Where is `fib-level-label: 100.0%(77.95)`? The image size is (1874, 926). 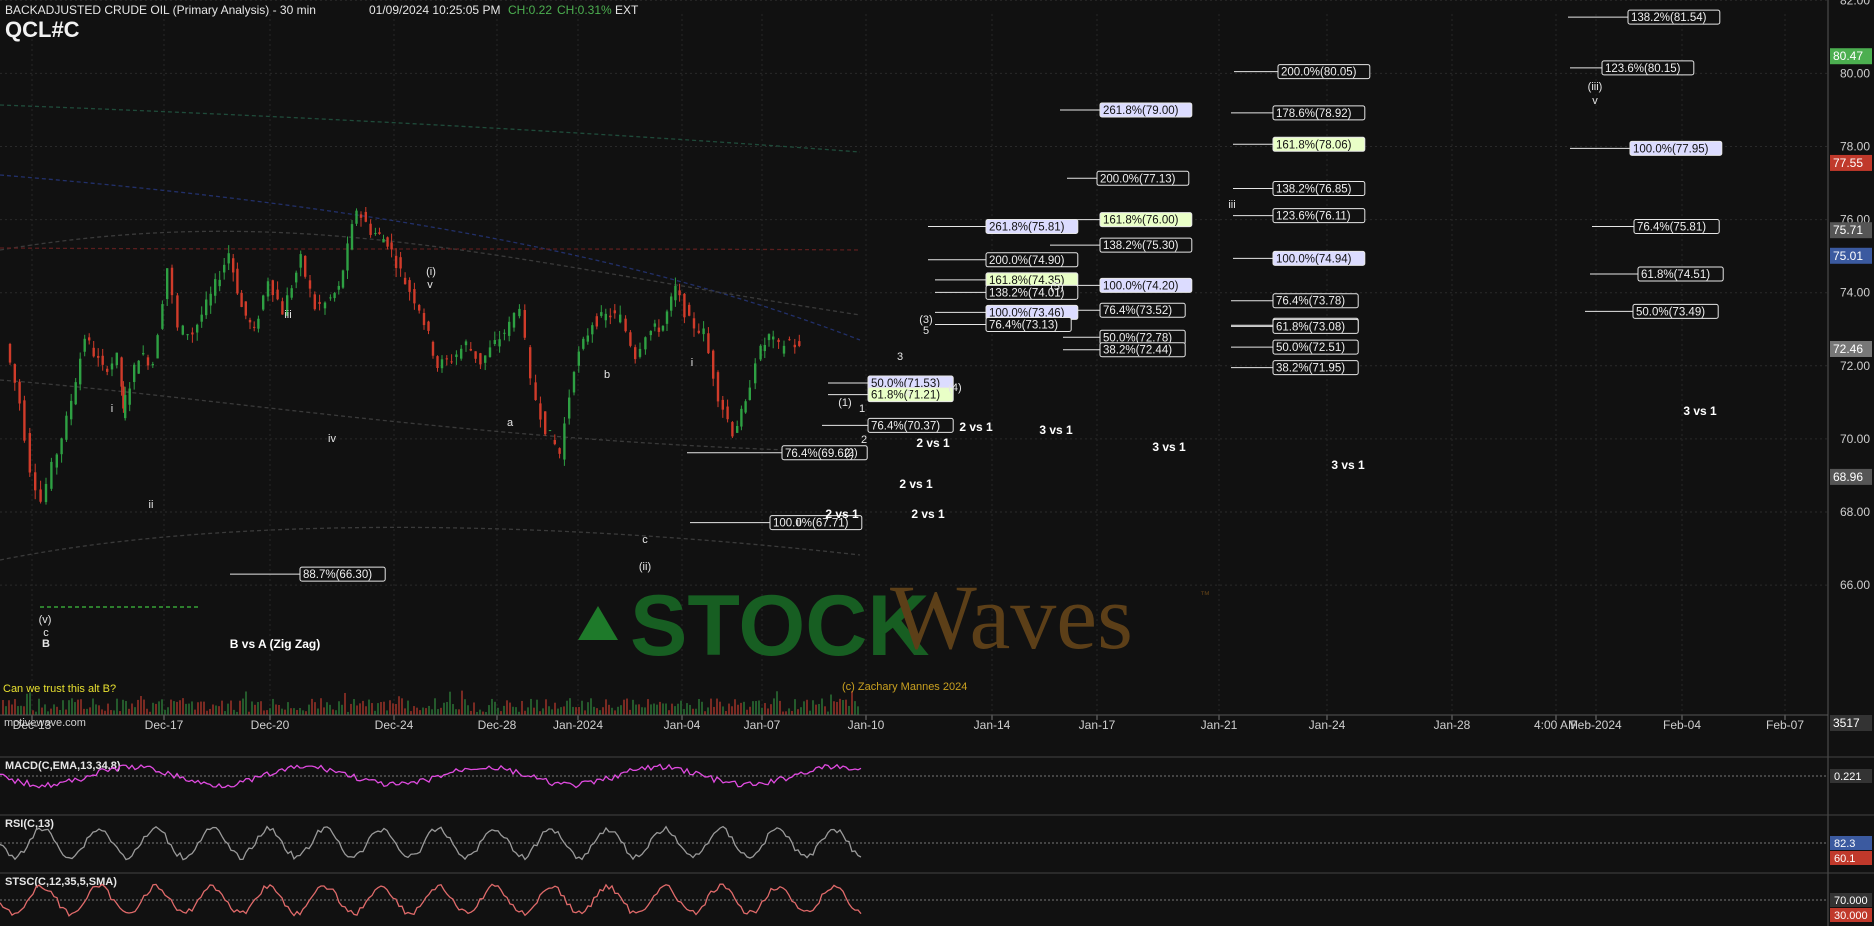 fib-level-label: 100.0%(77.95) is located at coordinates (1671, 149).